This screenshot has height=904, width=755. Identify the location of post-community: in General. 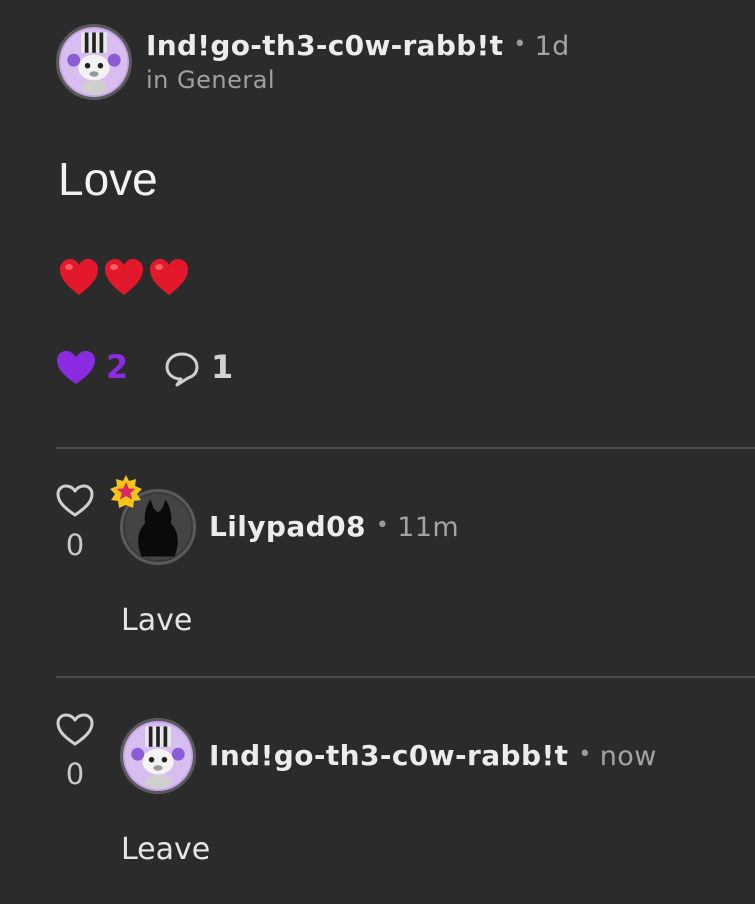
(210, 80).